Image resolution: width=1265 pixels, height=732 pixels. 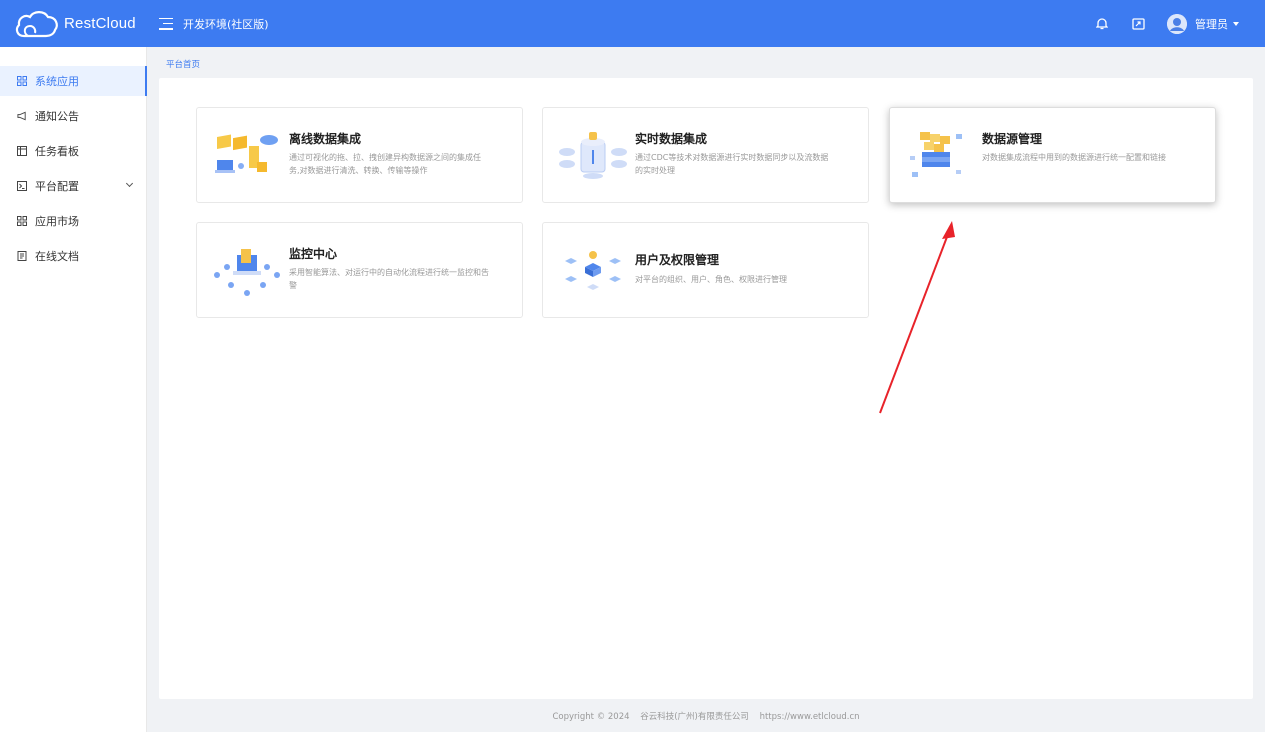 What do you see at coordinates (810, 717) in the screenshot?
I see `footer-url: https://www.etlcloud.cn` at bounding box center [810, 717].